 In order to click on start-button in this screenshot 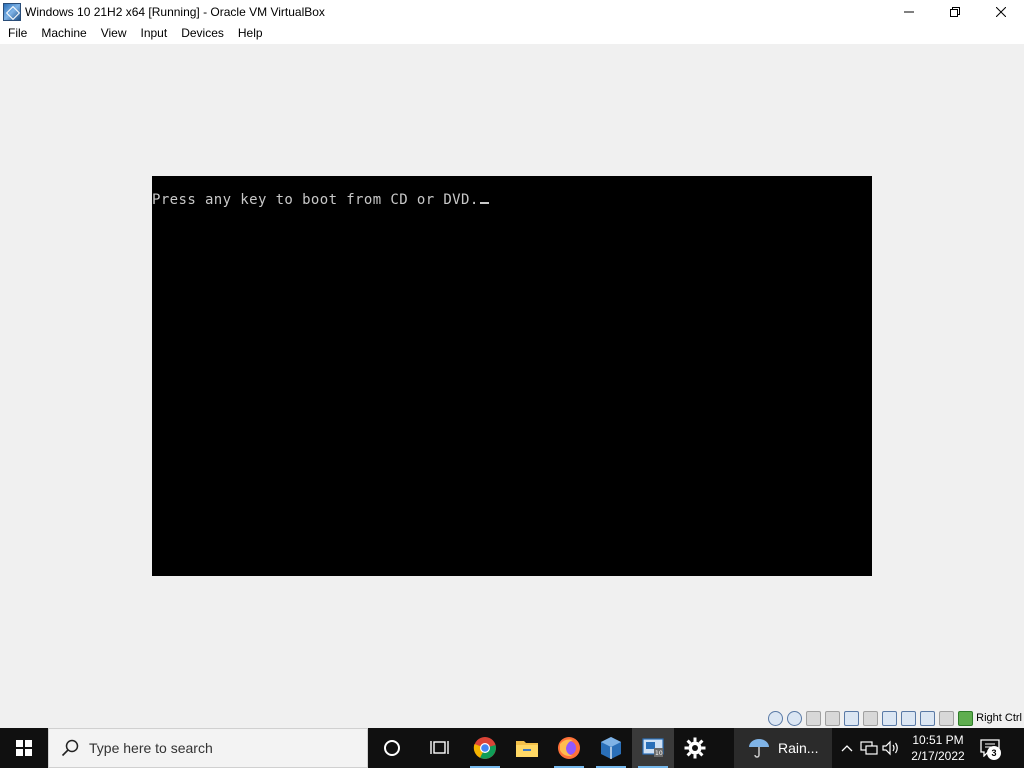, I will do `click(24, 748)`.